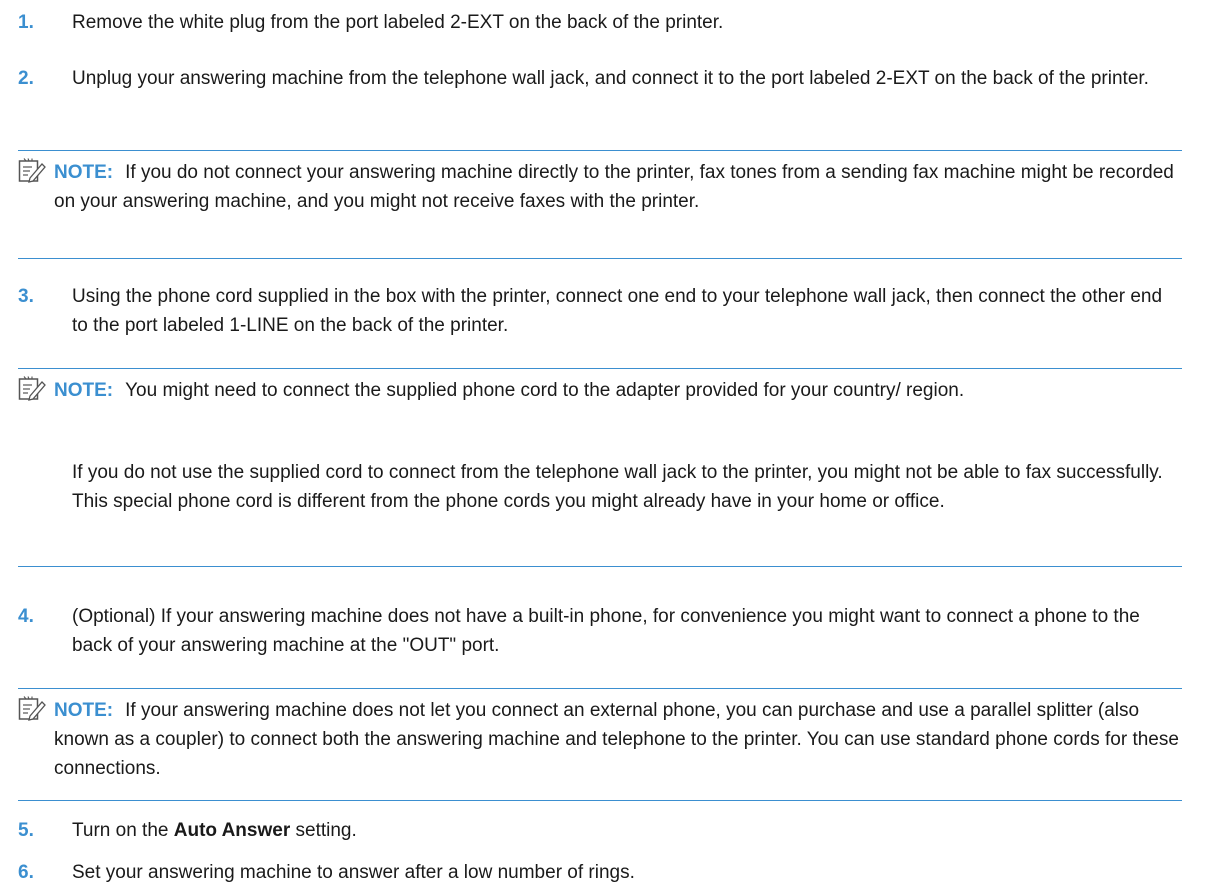 The height and width of the screenshot is (891, 1210). What do you see at coordinates (26, 830) in the screenshot?
I see `step-number: 5.` at bounding box center [26, 830].